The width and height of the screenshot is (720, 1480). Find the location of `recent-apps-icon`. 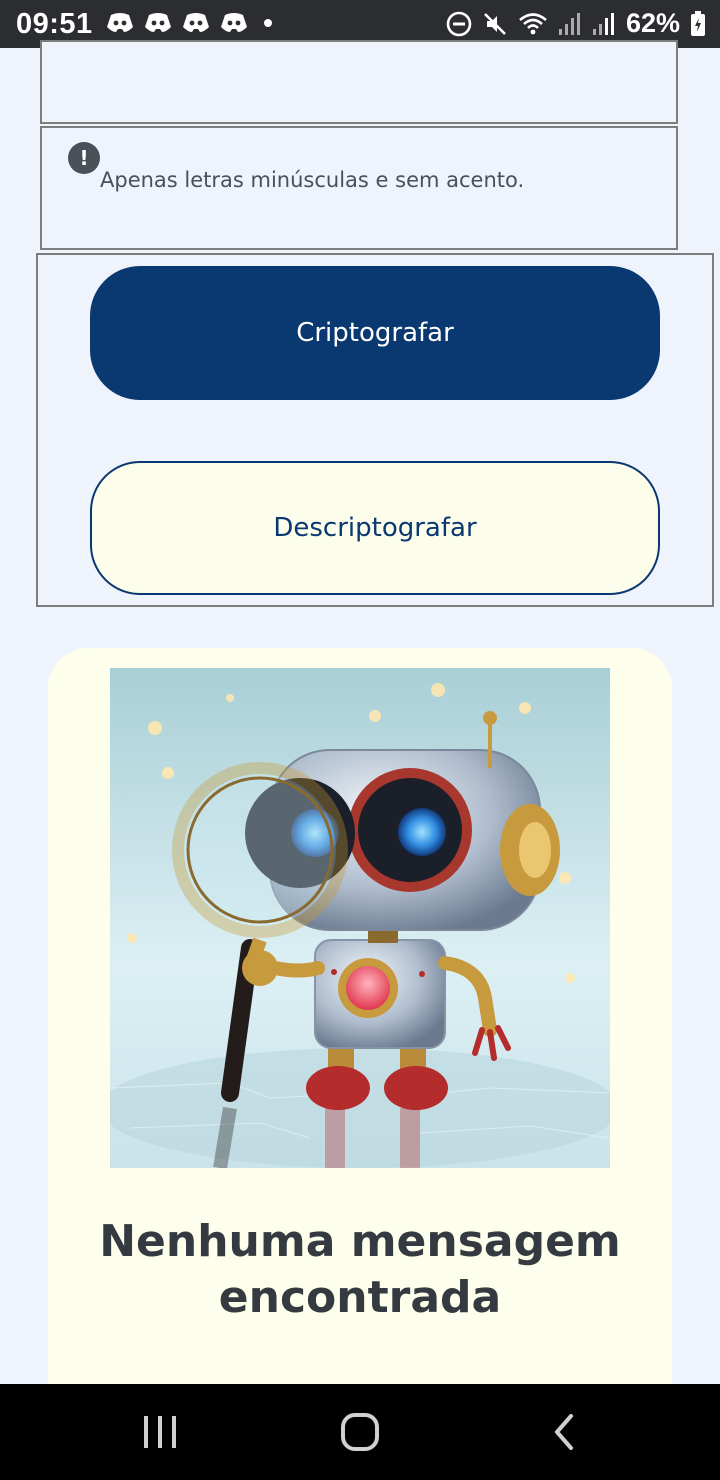

recent-apps-icon is located at coordinates (160, 1432).